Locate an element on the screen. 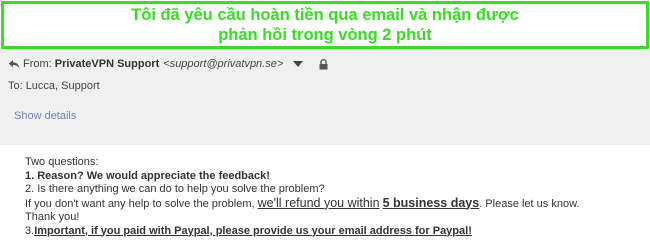 This screenshot has width=650, height=248. sender-name: PrivateVPN Support is located at coordinates (107, 64).